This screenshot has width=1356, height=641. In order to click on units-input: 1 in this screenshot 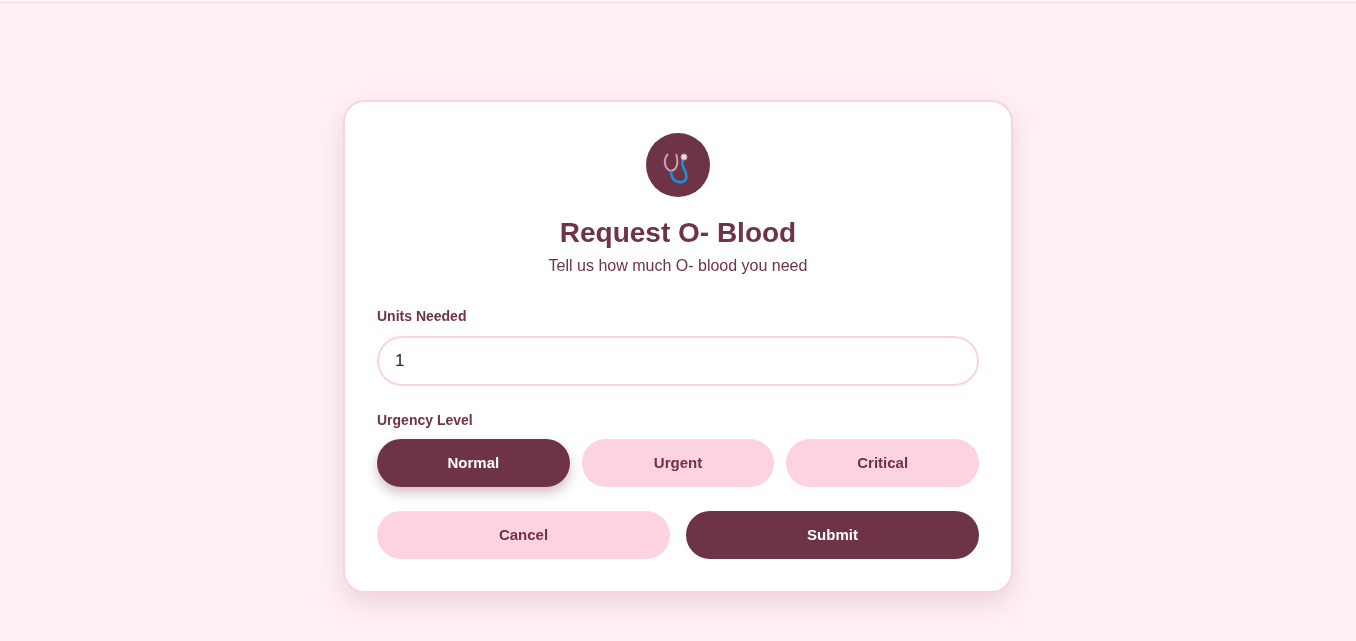, I will do `click(678, 361)`.